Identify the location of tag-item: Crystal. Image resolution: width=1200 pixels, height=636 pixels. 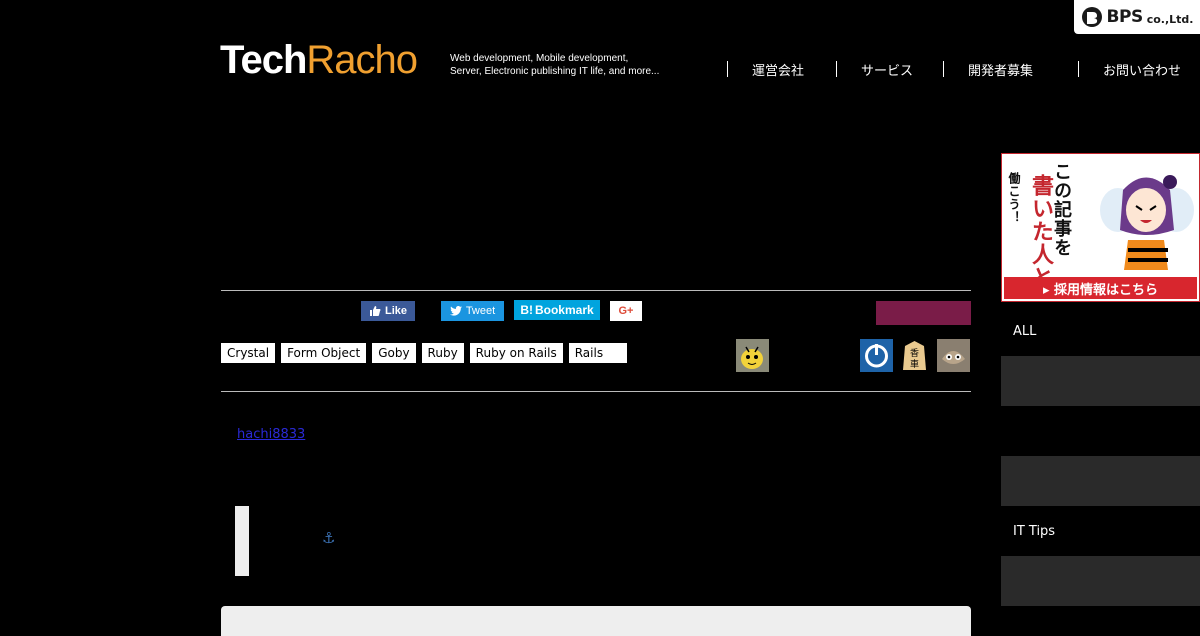
(248, 353).